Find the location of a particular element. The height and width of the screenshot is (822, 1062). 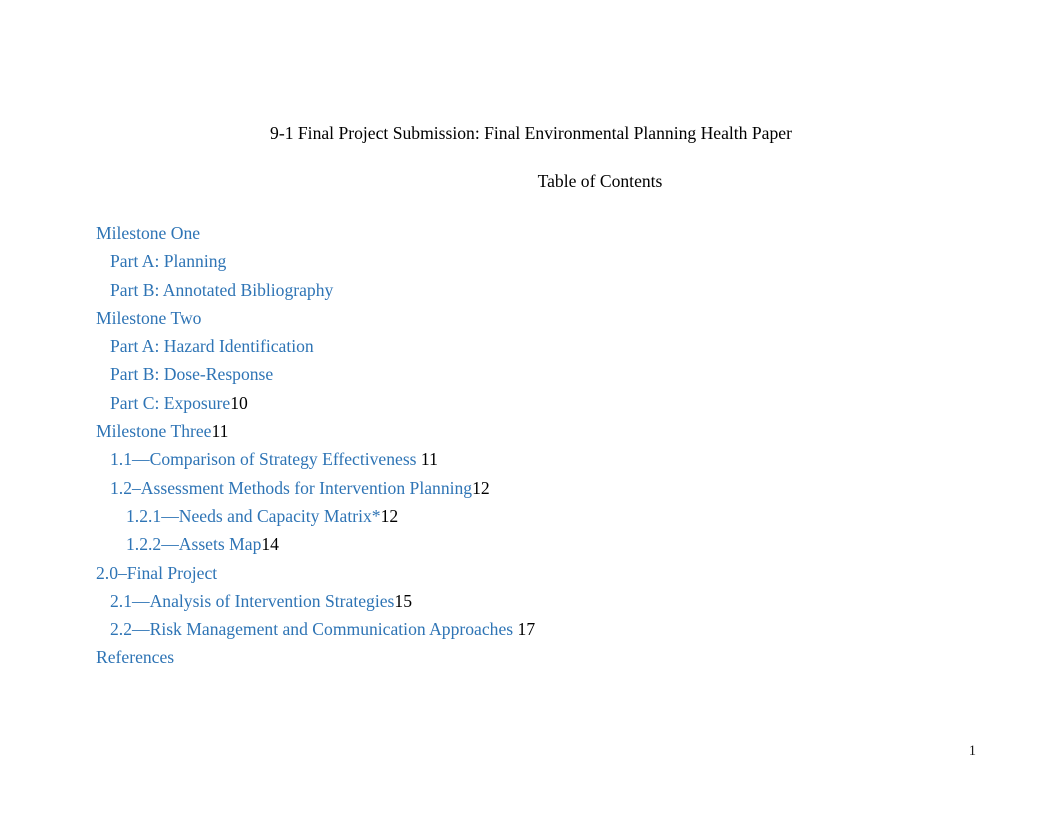

toc-entry: 1.2.1—Needs and Capacity Matrix*12 is located at coordinates (536, 516).